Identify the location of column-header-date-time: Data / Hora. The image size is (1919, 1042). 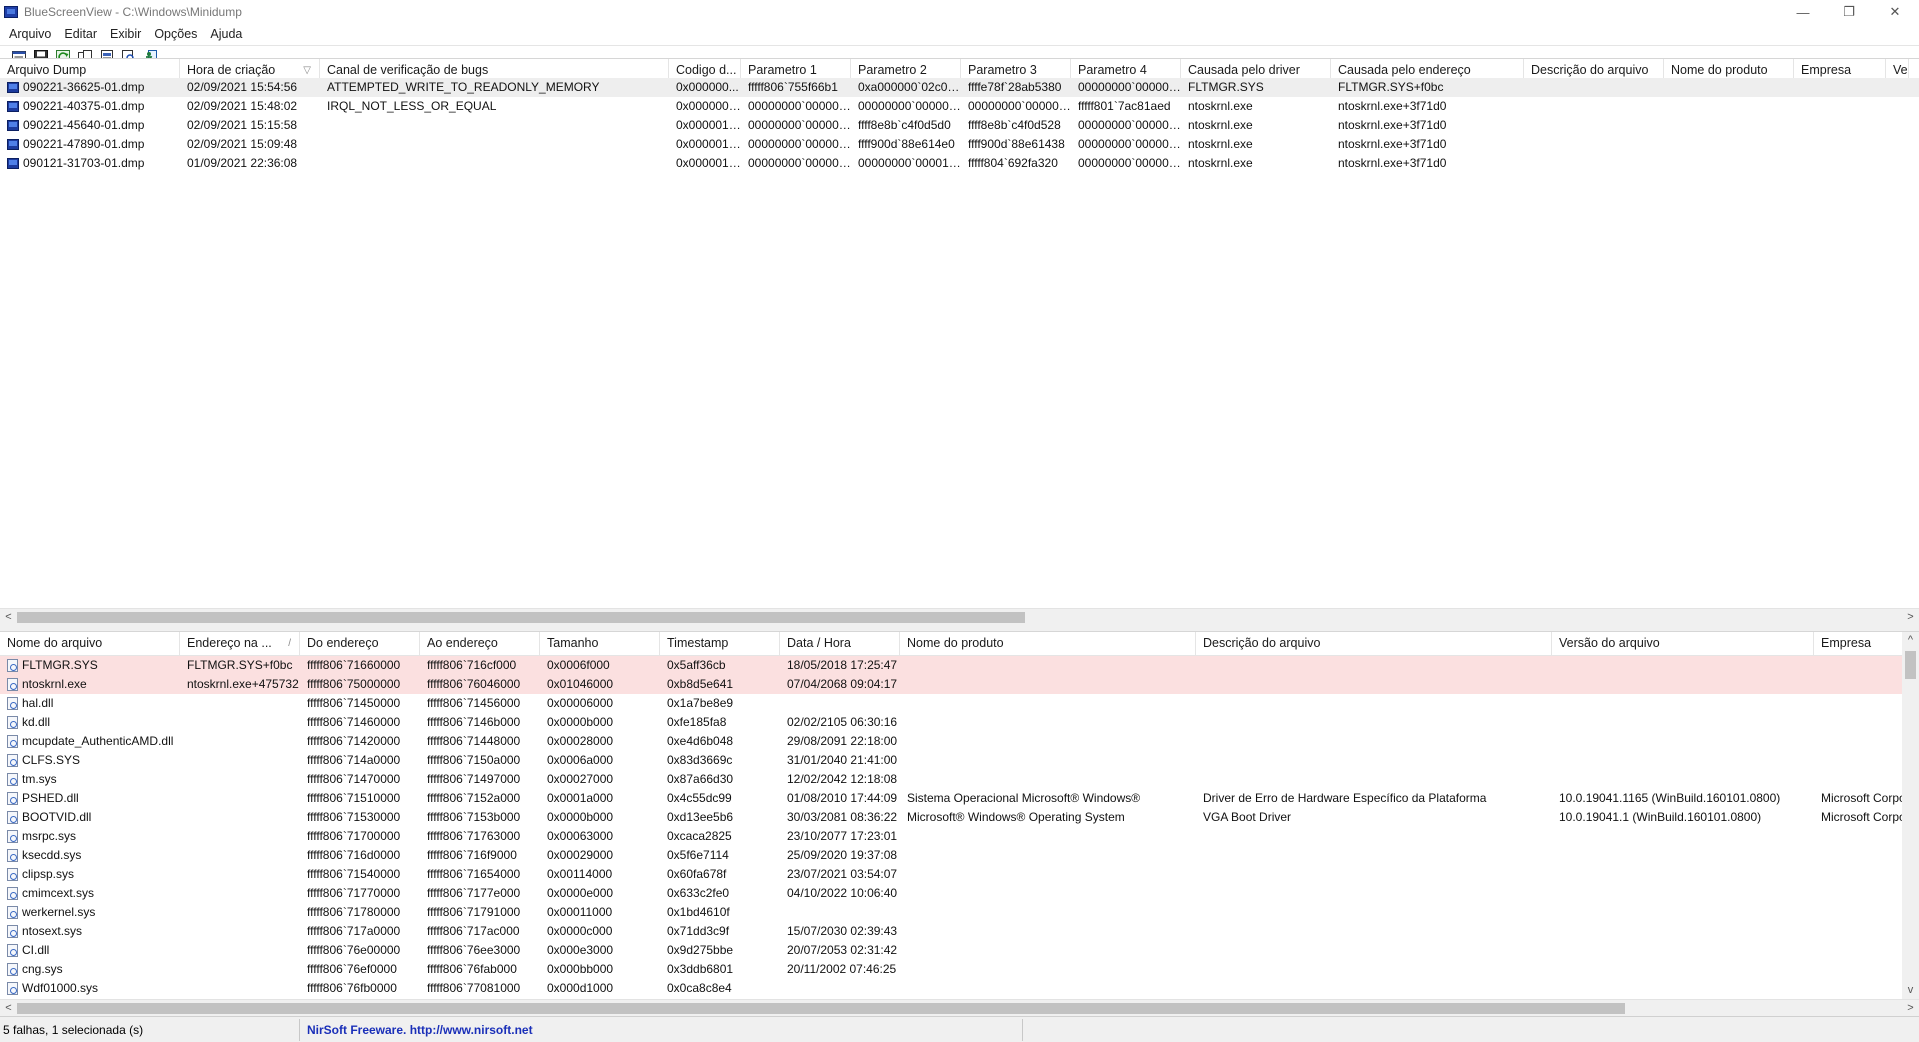
(840, 644).